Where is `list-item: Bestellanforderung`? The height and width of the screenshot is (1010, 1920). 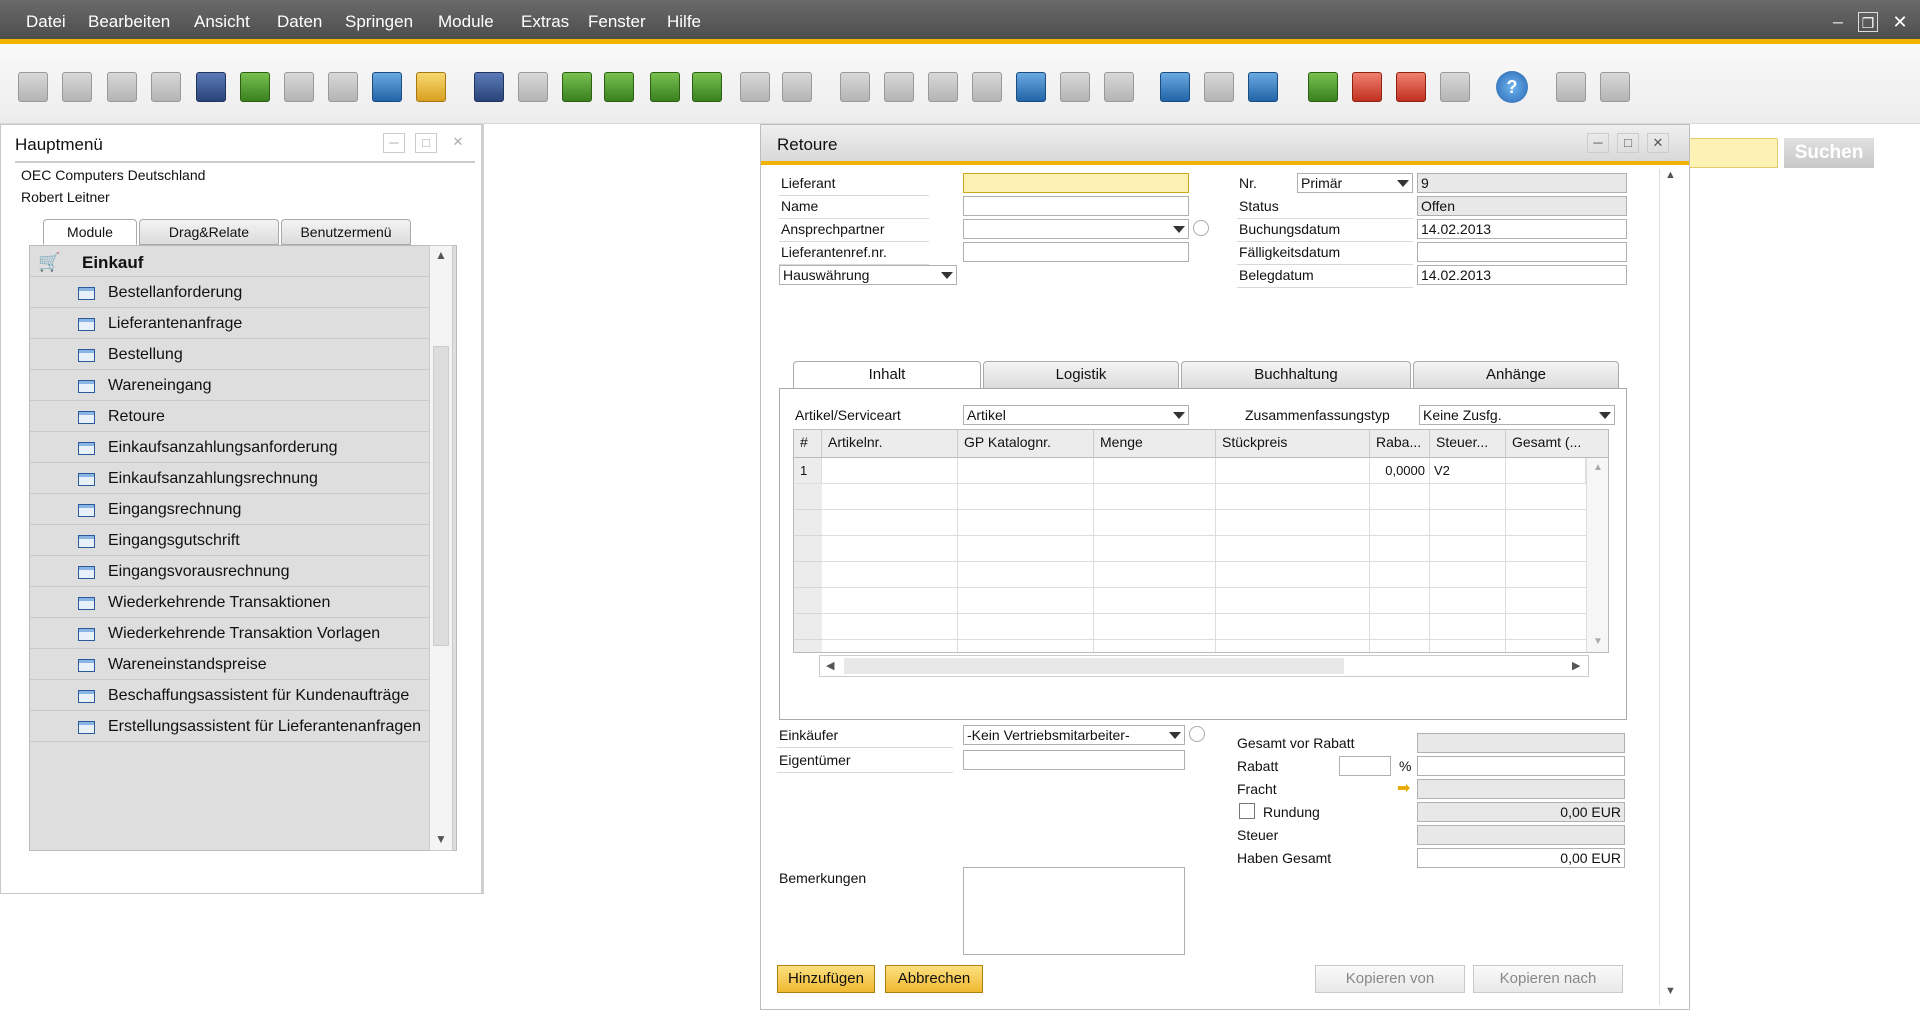 list-item: Bestellanforderung is located at coordinates (230, 292).